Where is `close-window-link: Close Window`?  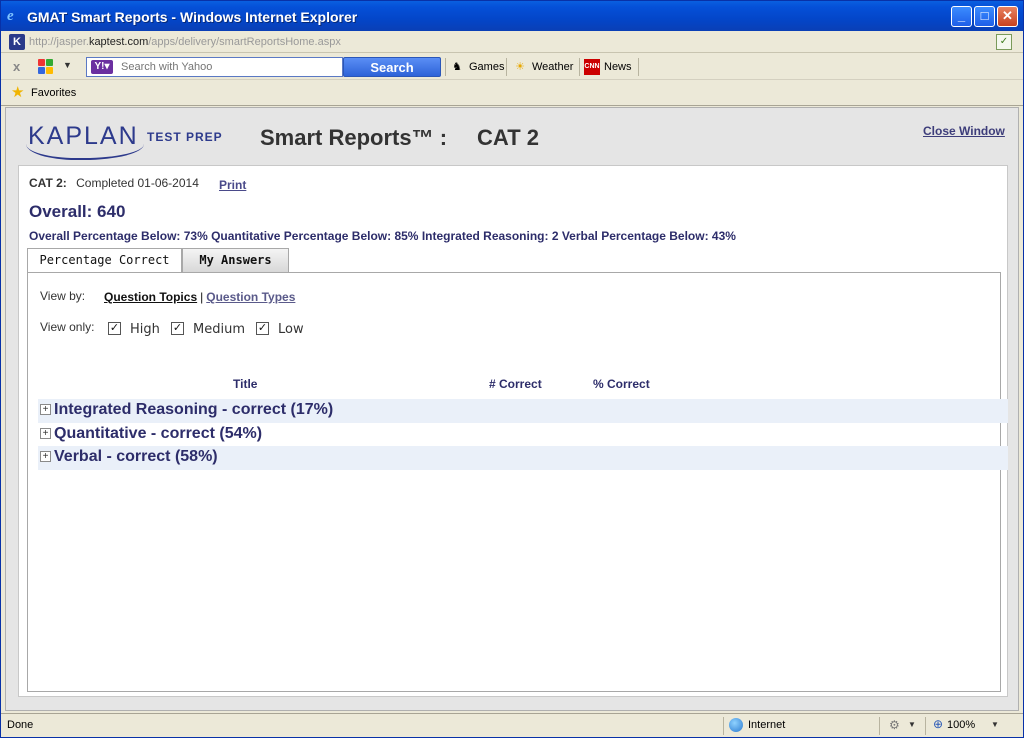 close-window-link: Close Window is located at coordinates (964, 131).